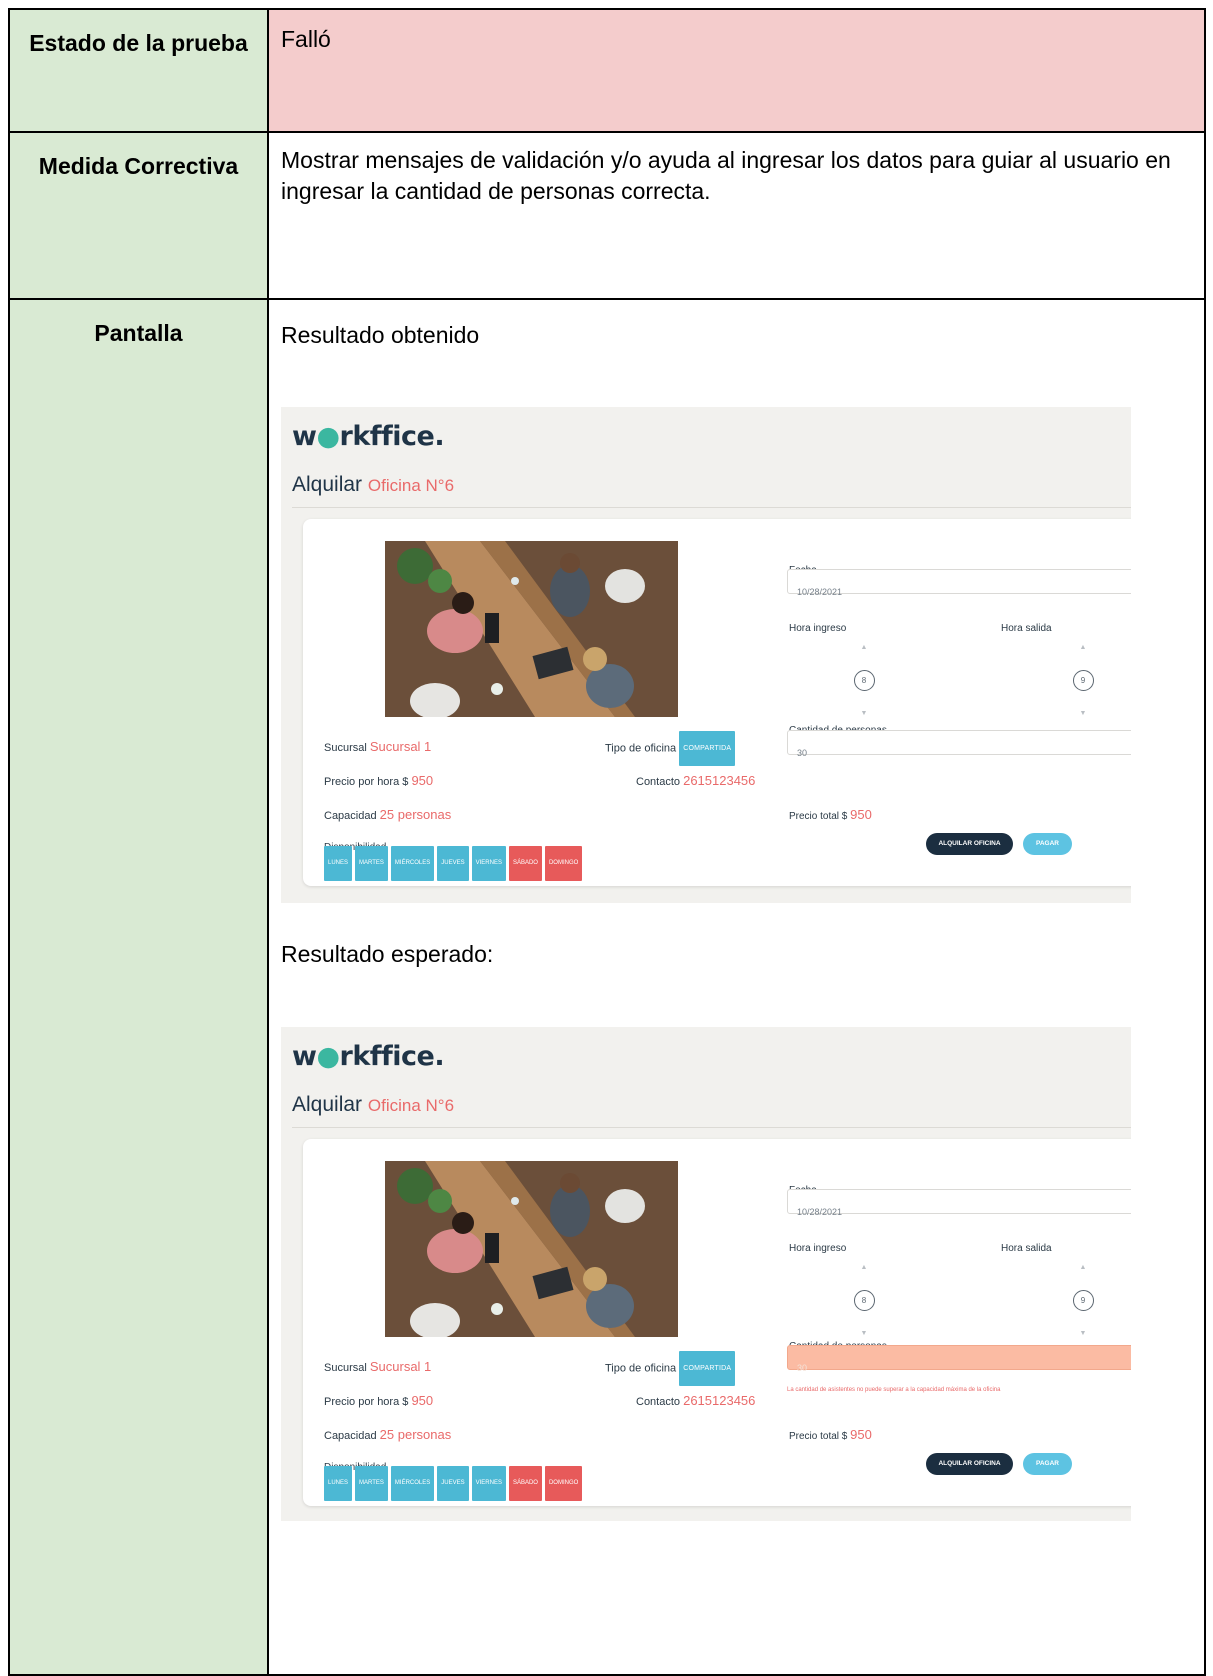  Describe the element at coordinates (736, 70) in the screenshot. I see `estado-value: Falló` at that location.